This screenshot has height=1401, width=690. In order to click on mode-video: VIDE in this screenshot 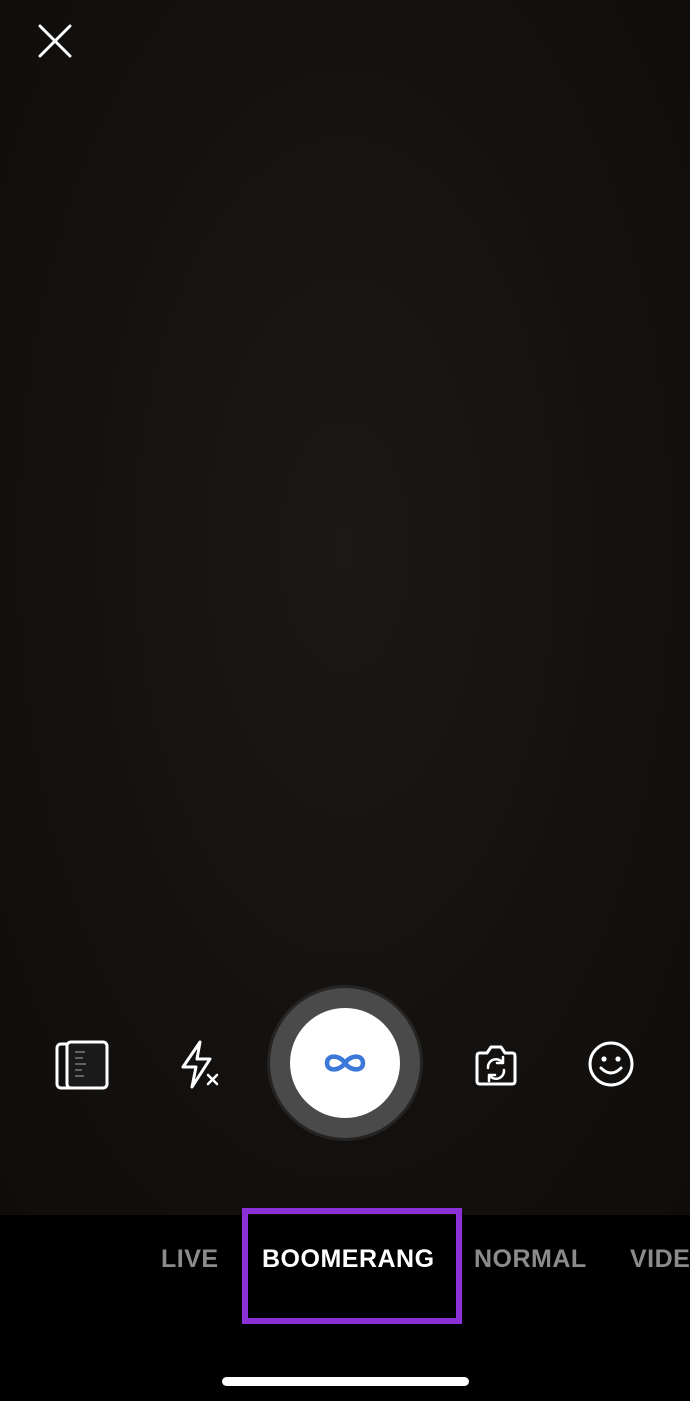, I will do `click(660, 1259)`.